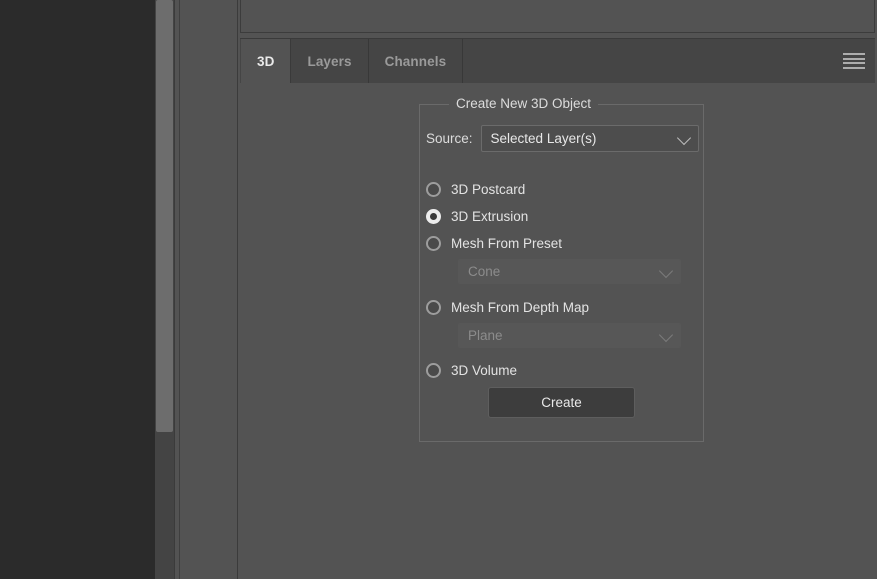  I want to click on radio-3d-extrusion, so click(433, 216).